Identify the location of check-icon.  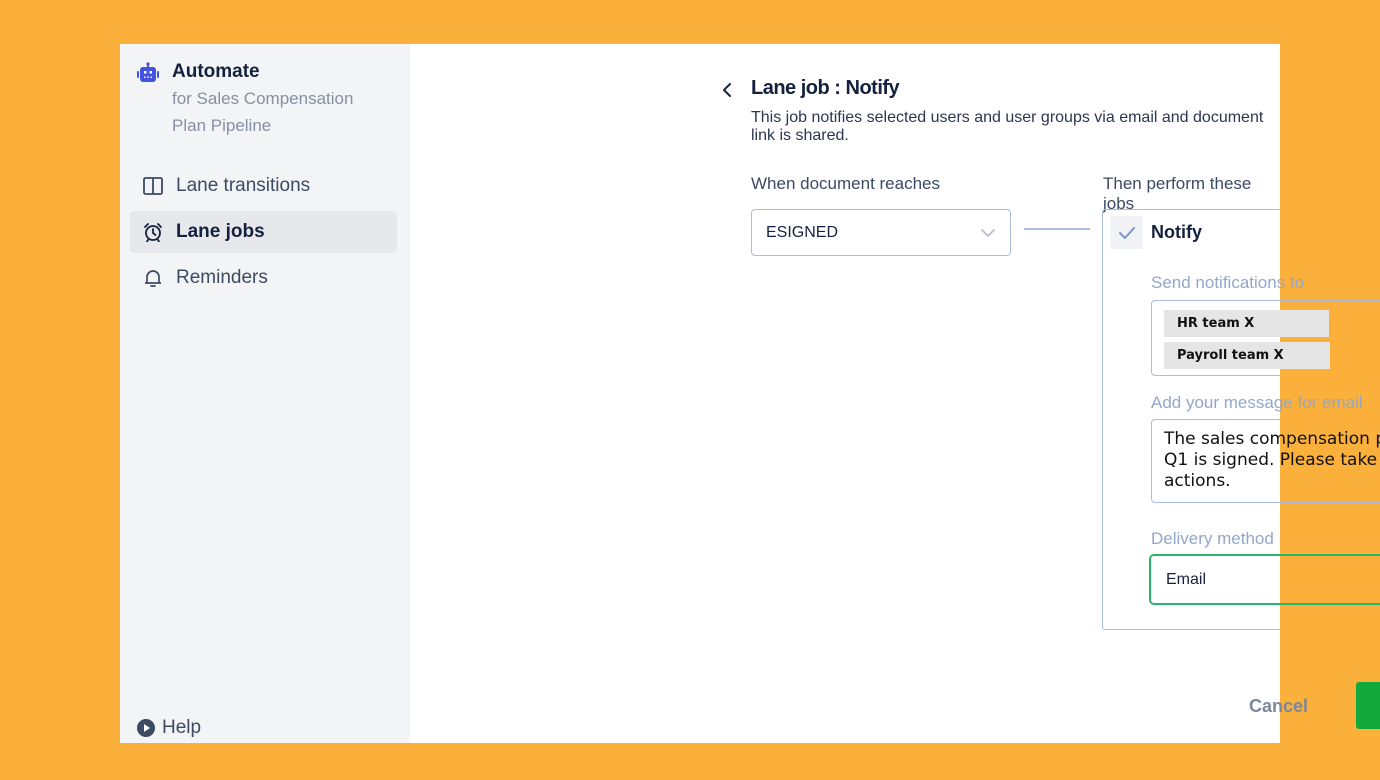
(1126, 232).